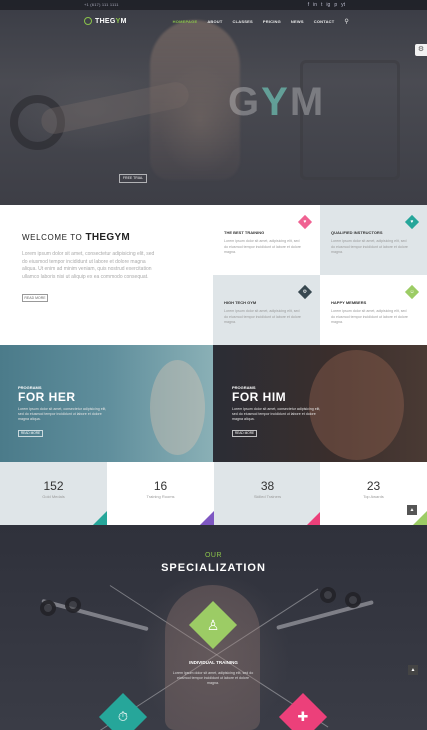 The height and width of the screenshot is (730, 427). Describe the element at coordinates (335, 5) in the screenshot. I see `pinterest-icon: p` at that location.